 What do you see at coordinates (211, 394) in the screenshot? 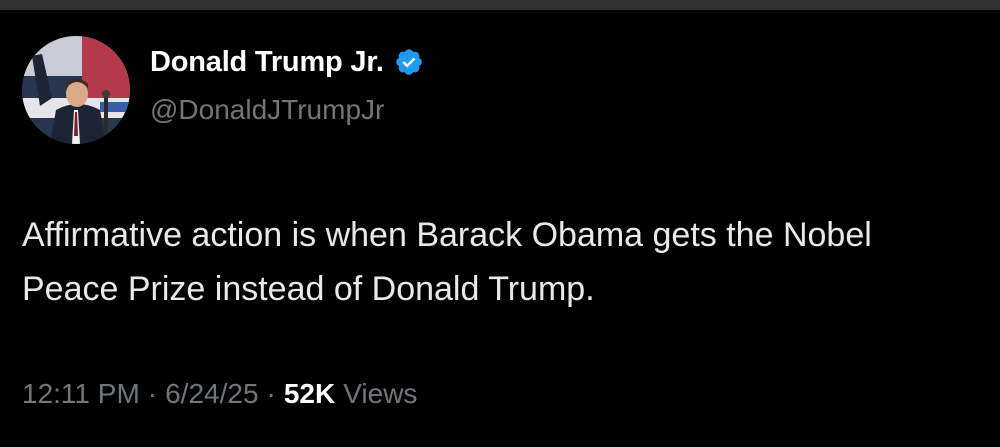
I see `tweet-date: 6/24/25` at bounding box center [211, 394].